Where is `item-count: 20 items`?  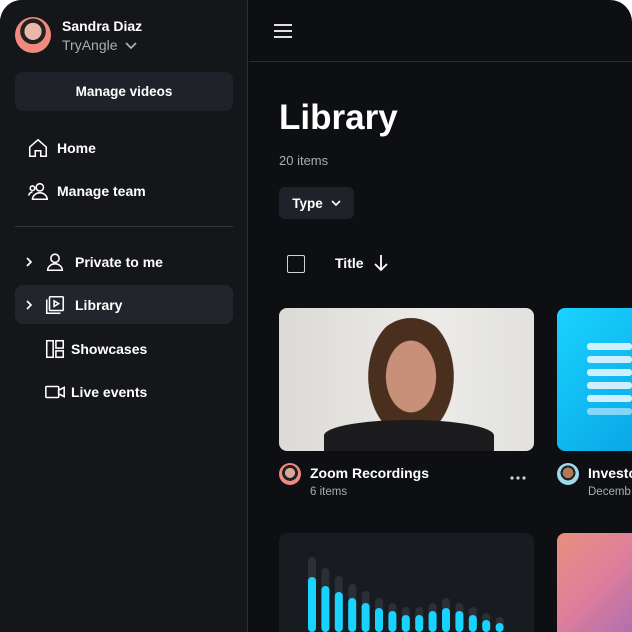 item-count: 20 items is located at coordinates (304, 160).